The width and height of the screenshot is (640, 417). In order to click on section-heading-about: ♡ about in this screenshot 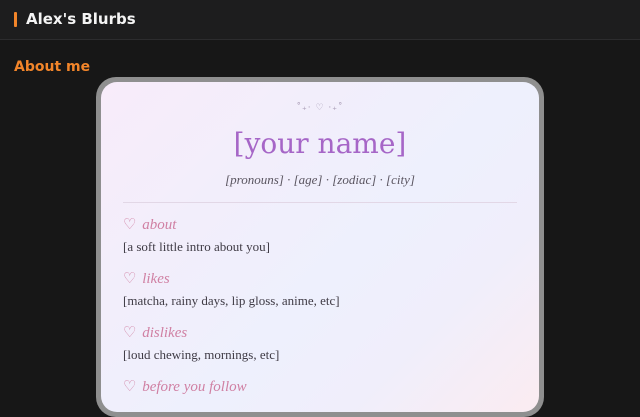, I will do `click(149, 225)`.